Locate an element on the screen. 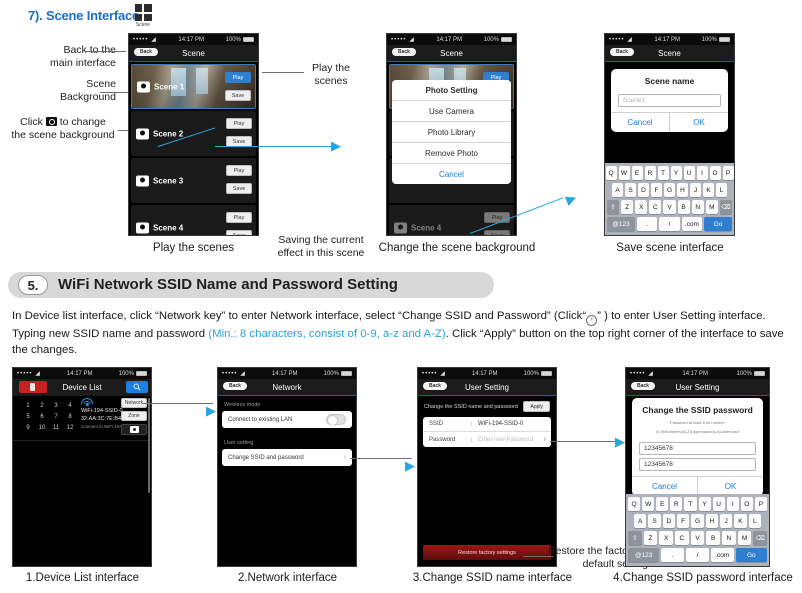 The image size is (802, 593). zone-num: 8 is located at coordinates (70, 416).